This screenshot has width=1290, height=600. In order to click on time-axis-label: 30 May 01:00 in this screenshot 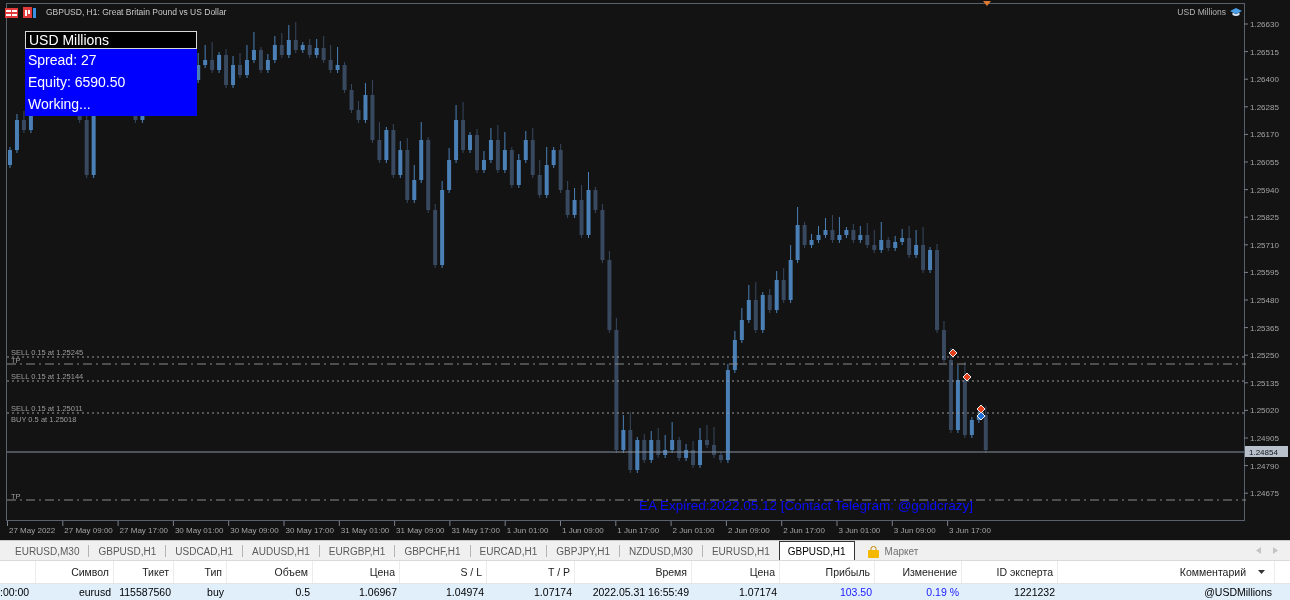, I will do `click(199, 530)`.